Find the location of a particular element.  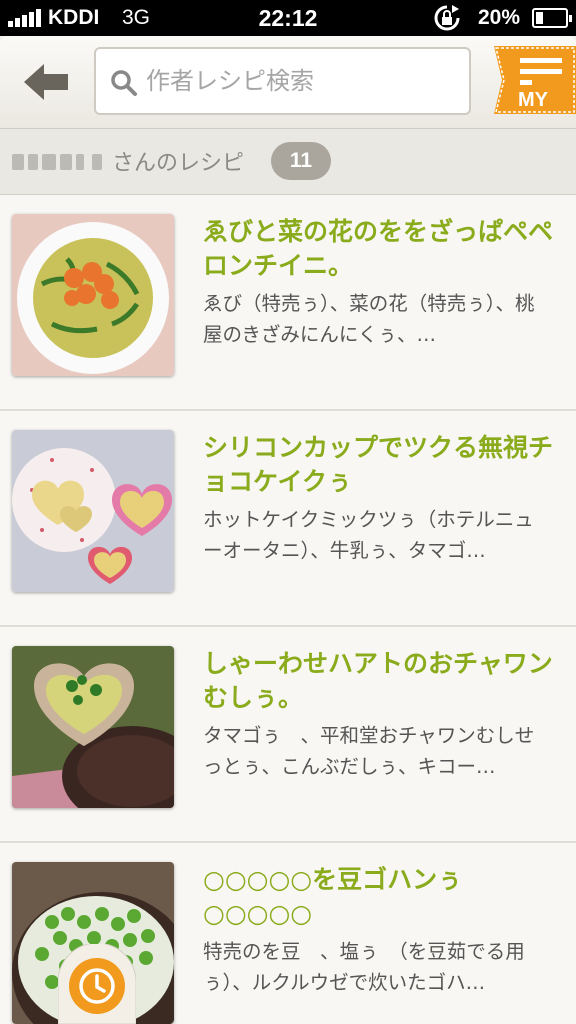

author-header: さんのレシピ 11 is located at coordinates (288, 162).